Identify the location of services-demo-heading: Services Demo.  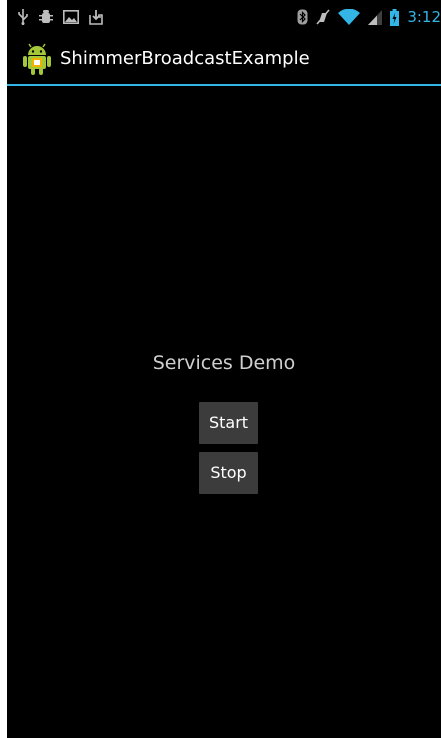
(224, 363).